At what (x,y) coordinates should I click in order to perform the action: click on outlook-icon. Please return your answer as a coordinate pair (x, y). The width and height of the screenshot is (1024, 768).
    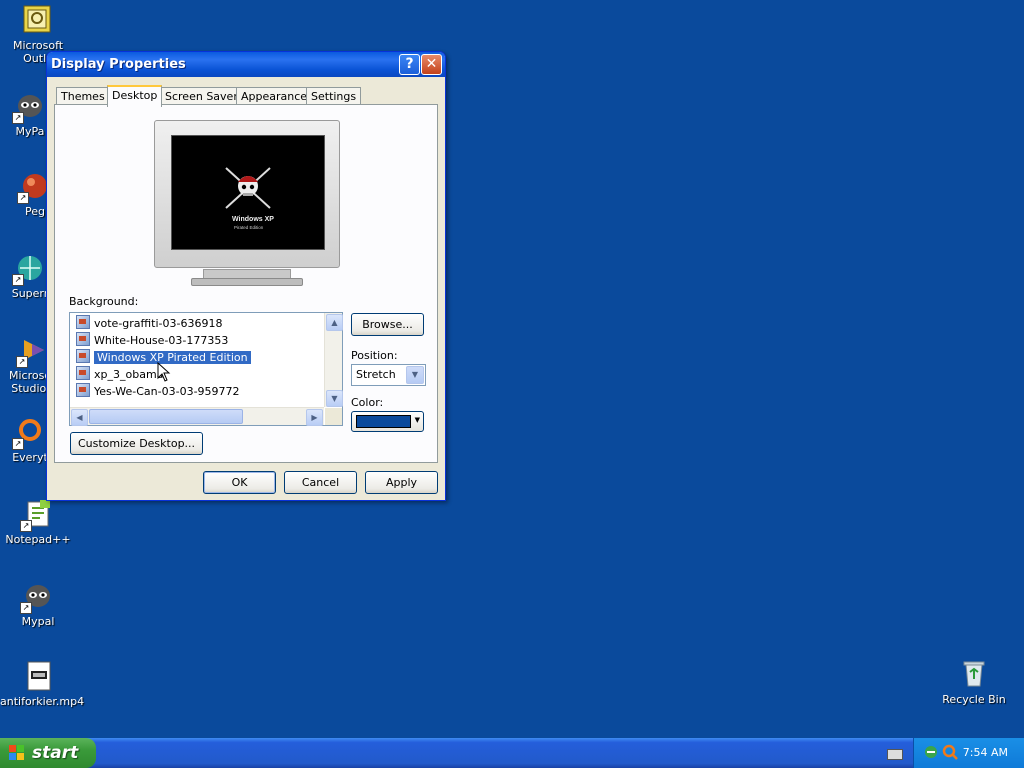
    Looking at the image, I should click on (38, 20).